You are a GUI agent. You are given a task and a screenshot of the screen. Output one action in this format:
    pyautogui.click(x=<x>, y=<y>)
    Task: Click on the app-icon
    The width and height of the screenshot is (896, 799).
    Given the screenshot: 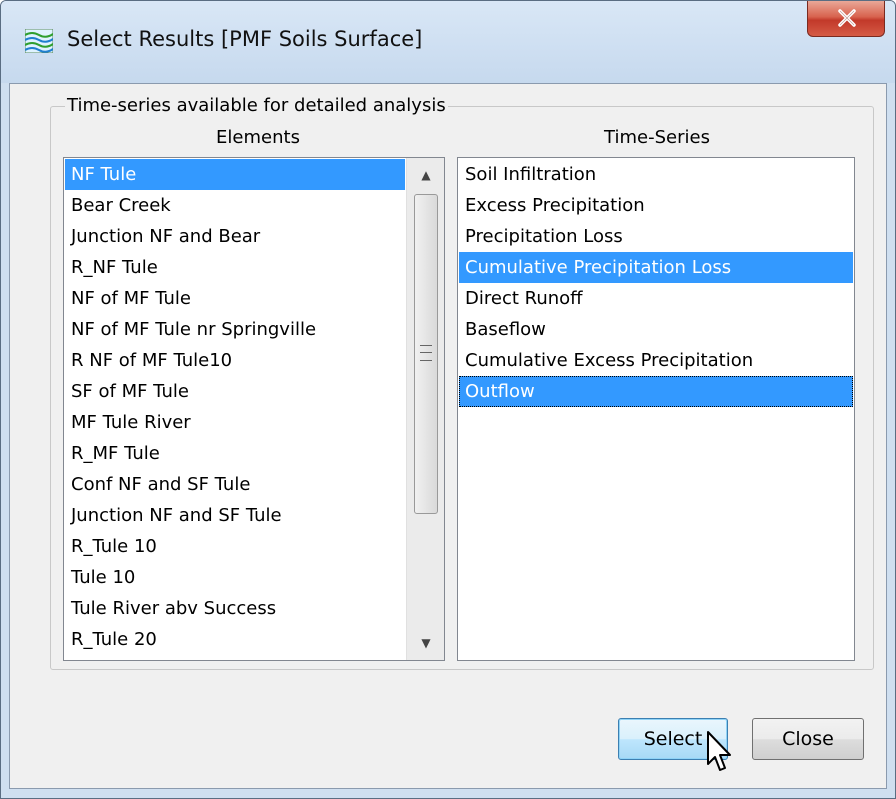 What is the action you would take?
    pyautogui.click(x=39, y=41)
    